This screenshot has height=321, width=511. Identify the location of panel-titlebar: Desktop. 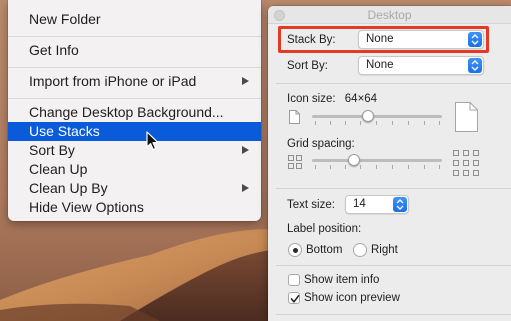
(389, 15).